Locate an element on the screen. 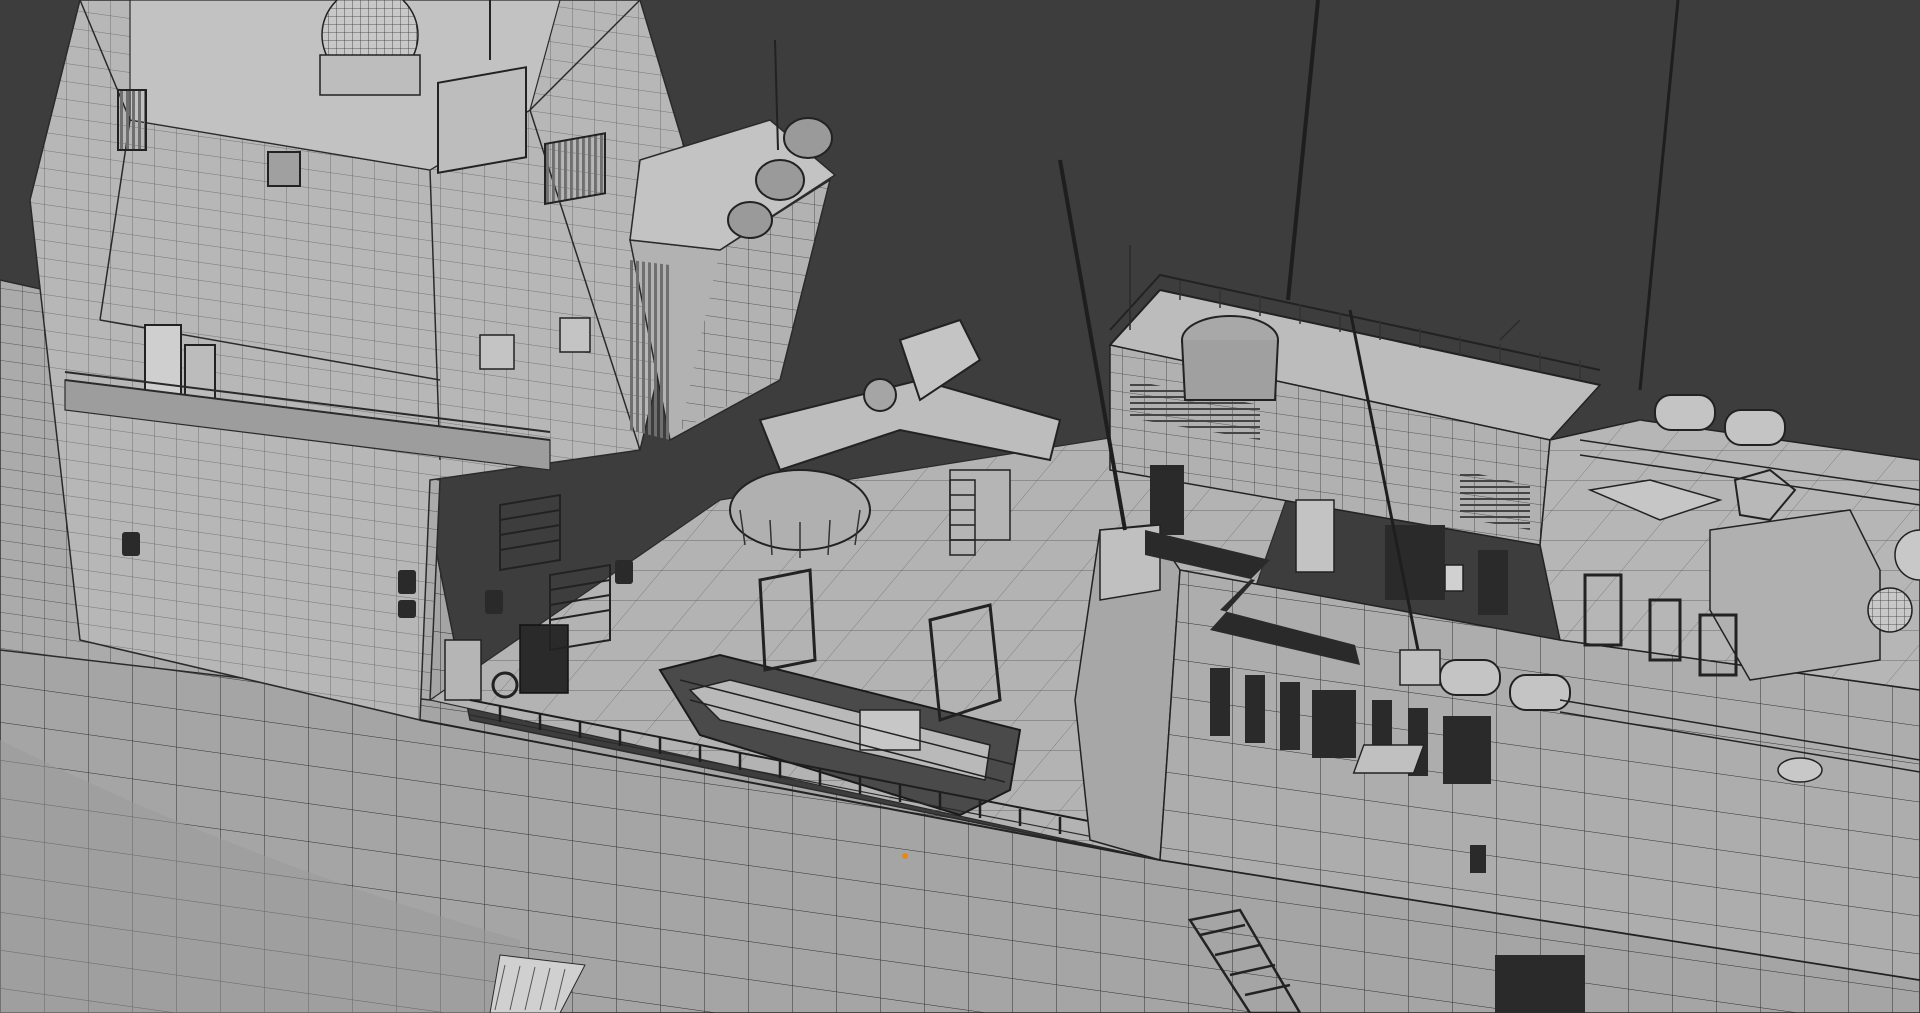 This screenshot has width=1920, height=1013. rib-boat-console is located at coordinates (890, 730).